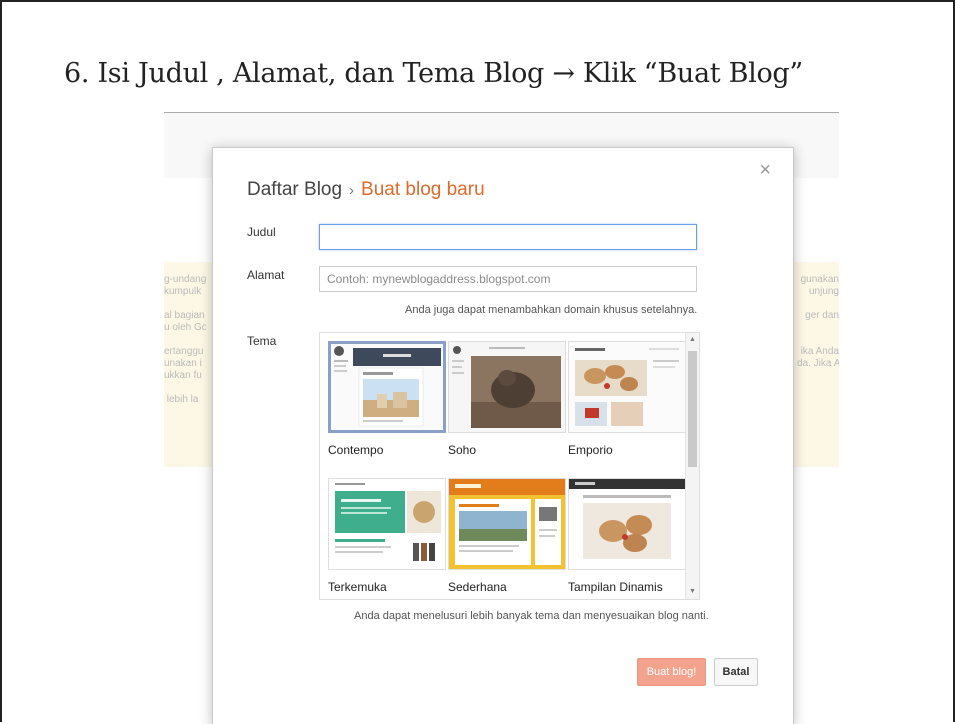 Image resolution: width=955 pixels, height=724 pixels. What do you see at coordinates (356, 450) in the screenshot?
I see `theme-name: Contempo` at bounding box center [356, 450].